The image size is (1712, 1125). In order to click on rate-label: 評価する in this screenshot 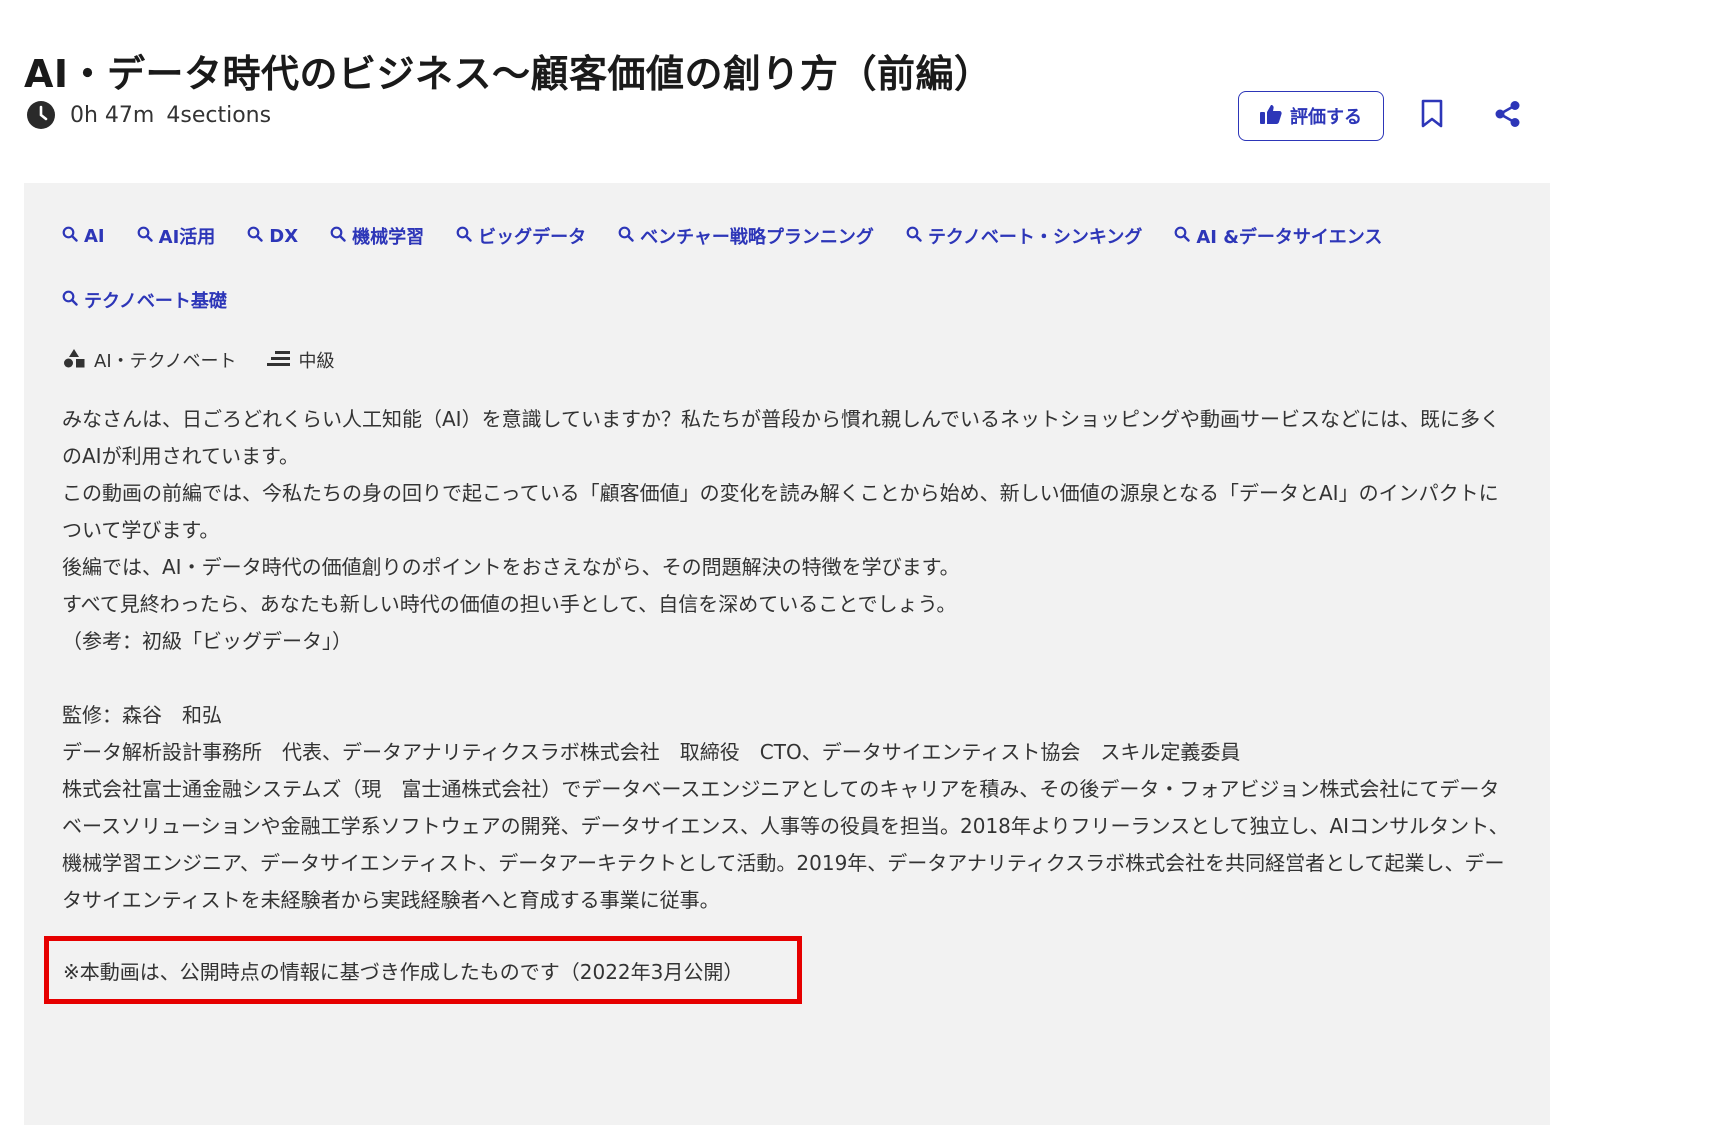, I will do `click(1326, 117)`.